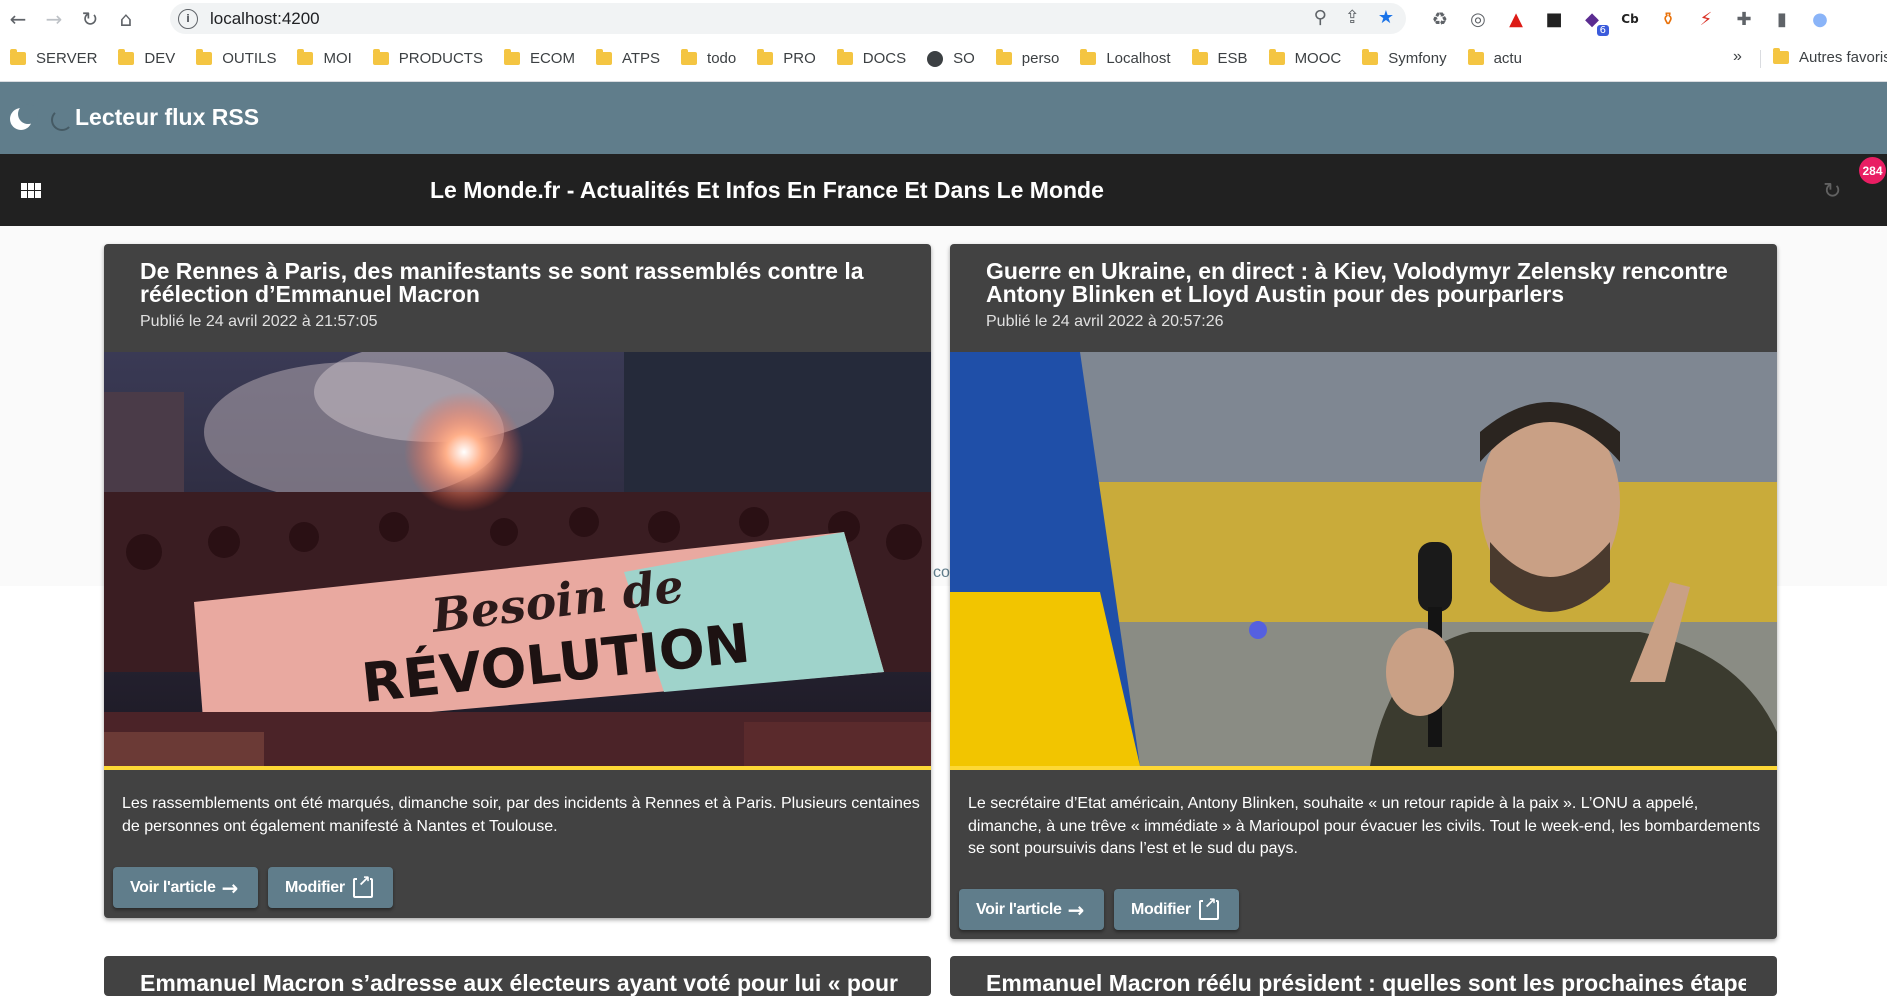 This screenshot has width=1887, height=996. Describe the element at coordinates (265, 19) in the screenshot. I see `address-url: localhost:4200` at that location.